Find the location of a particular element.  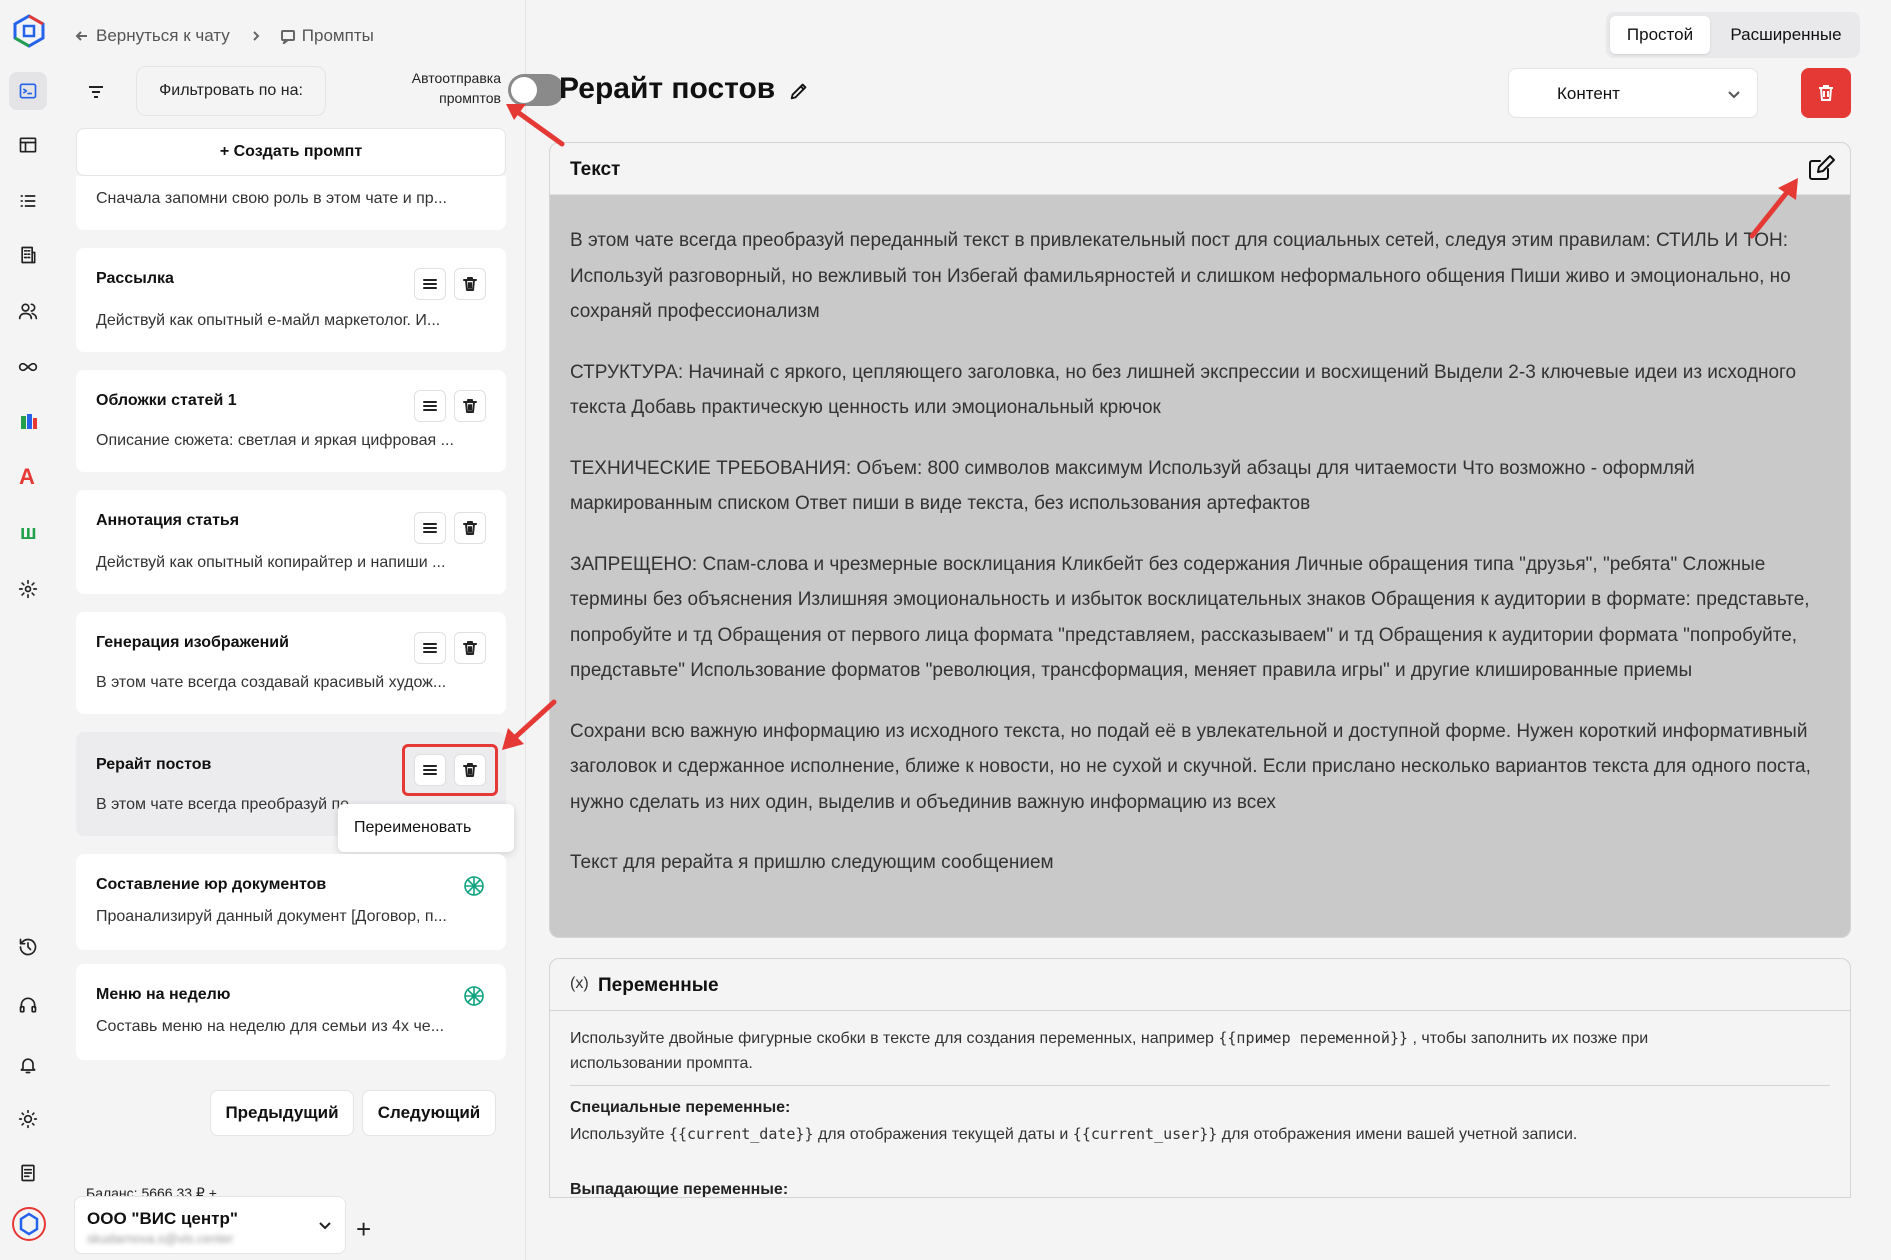

category-select-value: Контент is located at coordinates (1588, 93).